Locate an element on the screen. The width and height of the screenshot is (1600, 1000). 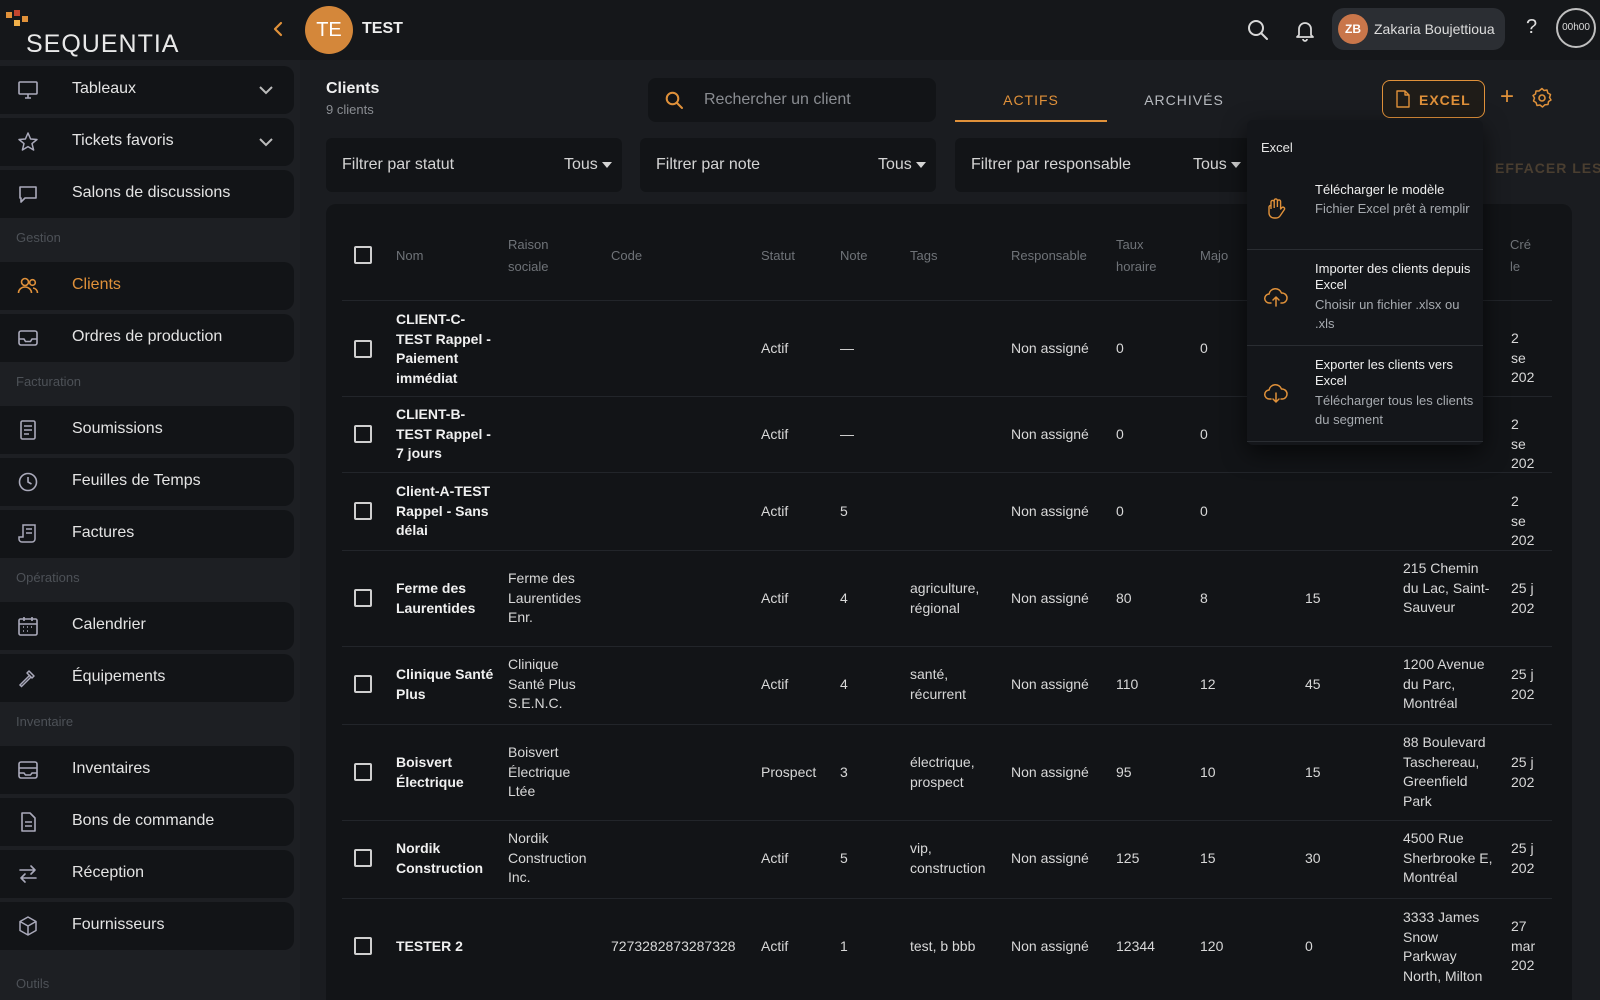
column-header: Nom is located at coordinates (409, 256).